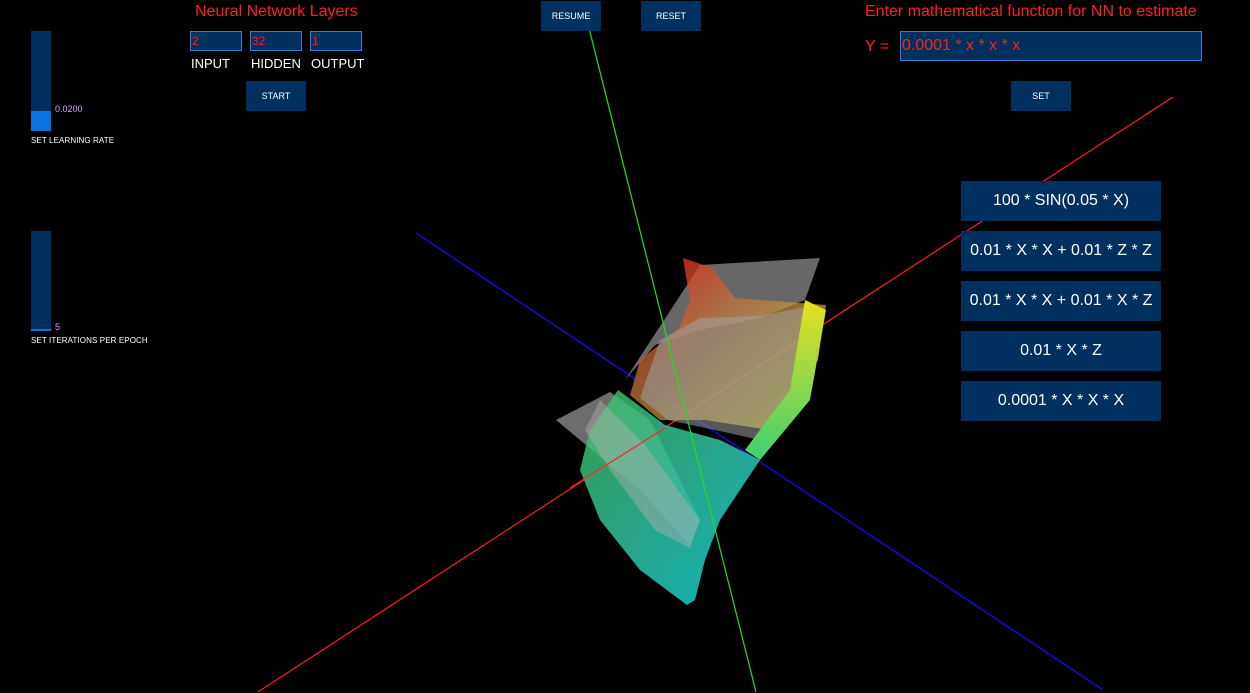  What do you see at coordinates (69, 109) in the screenshot?
I see `learning-rate-value: 0.0200` at bounding box center [69, 109].